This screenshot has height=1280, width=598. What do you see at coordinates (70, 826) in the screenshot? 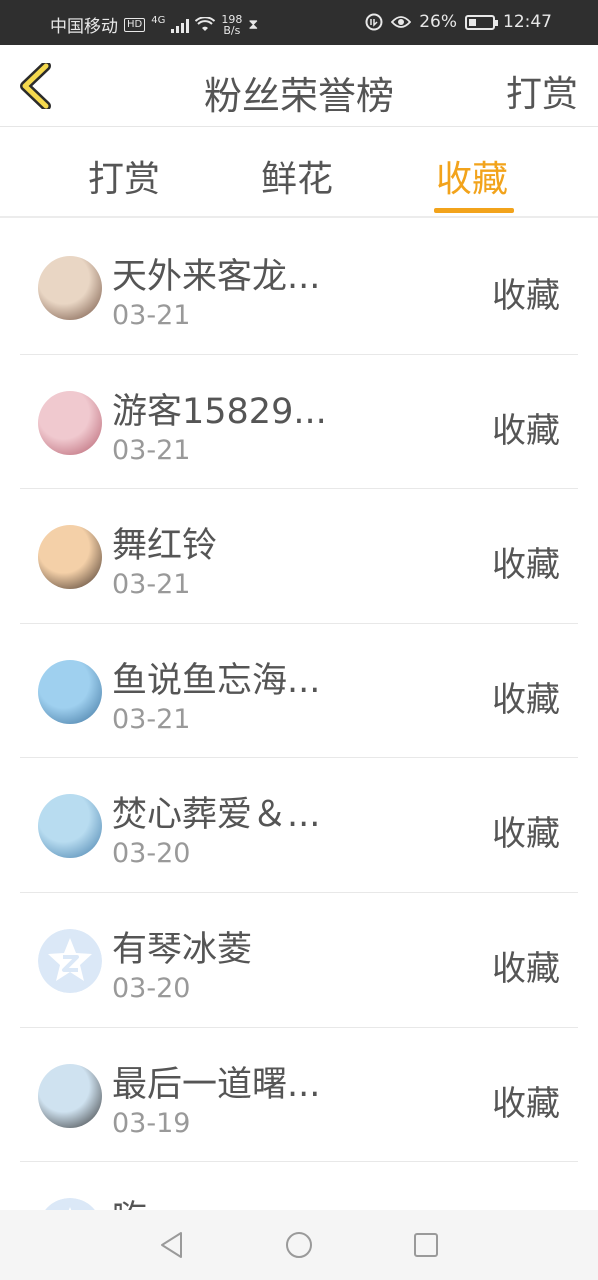
I see `blue-art-avatar` at bounding box center [70, 826].